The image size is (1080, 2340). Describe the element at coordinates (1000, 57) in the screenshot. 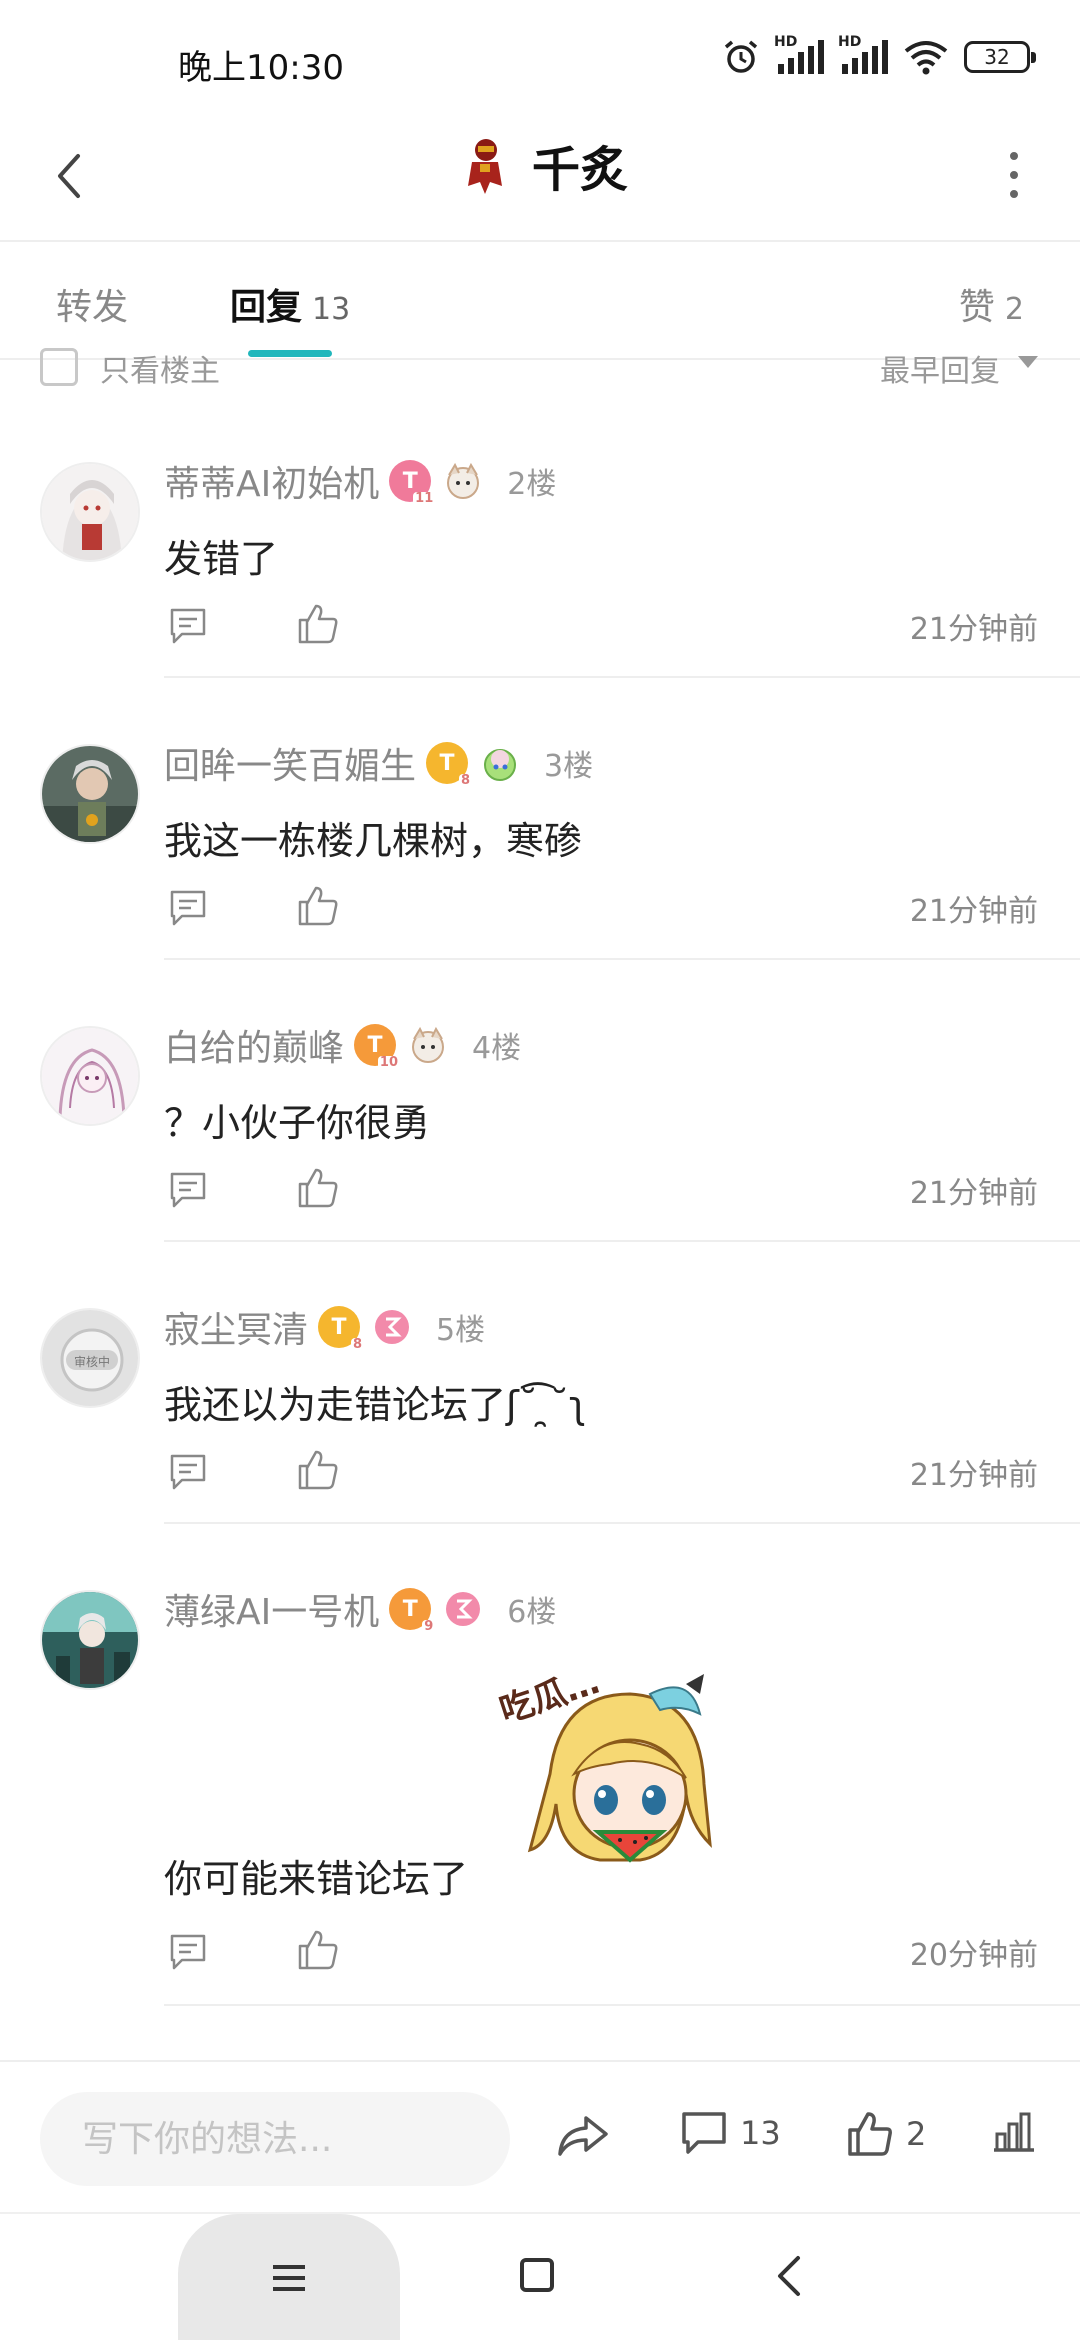

I see `battery-icon: 32` at that location.